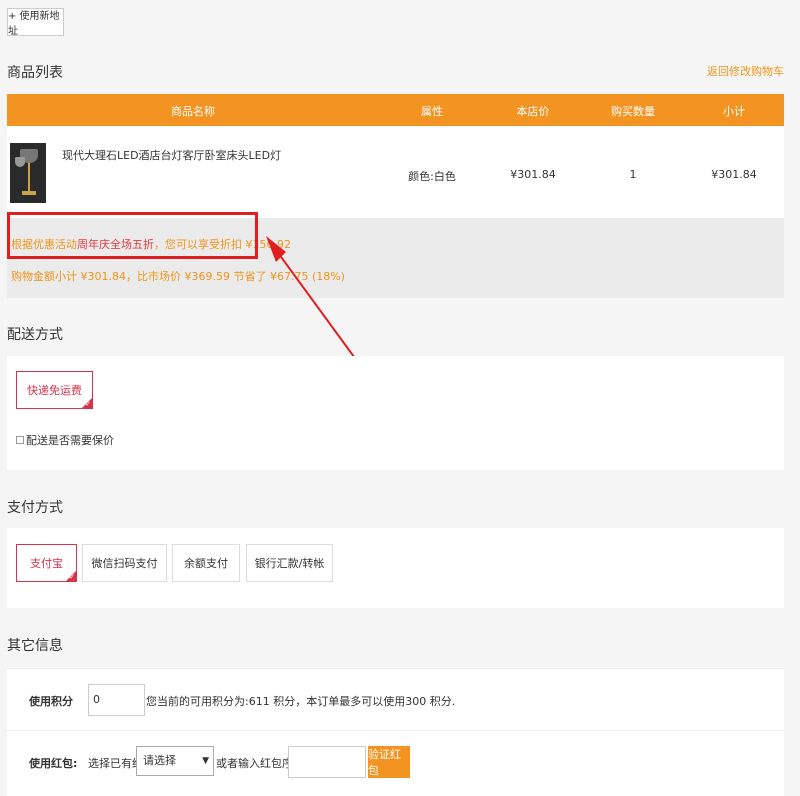 The image size is (800, 796). I want to click on shipping-title: 配送方式, so click(35, 335).